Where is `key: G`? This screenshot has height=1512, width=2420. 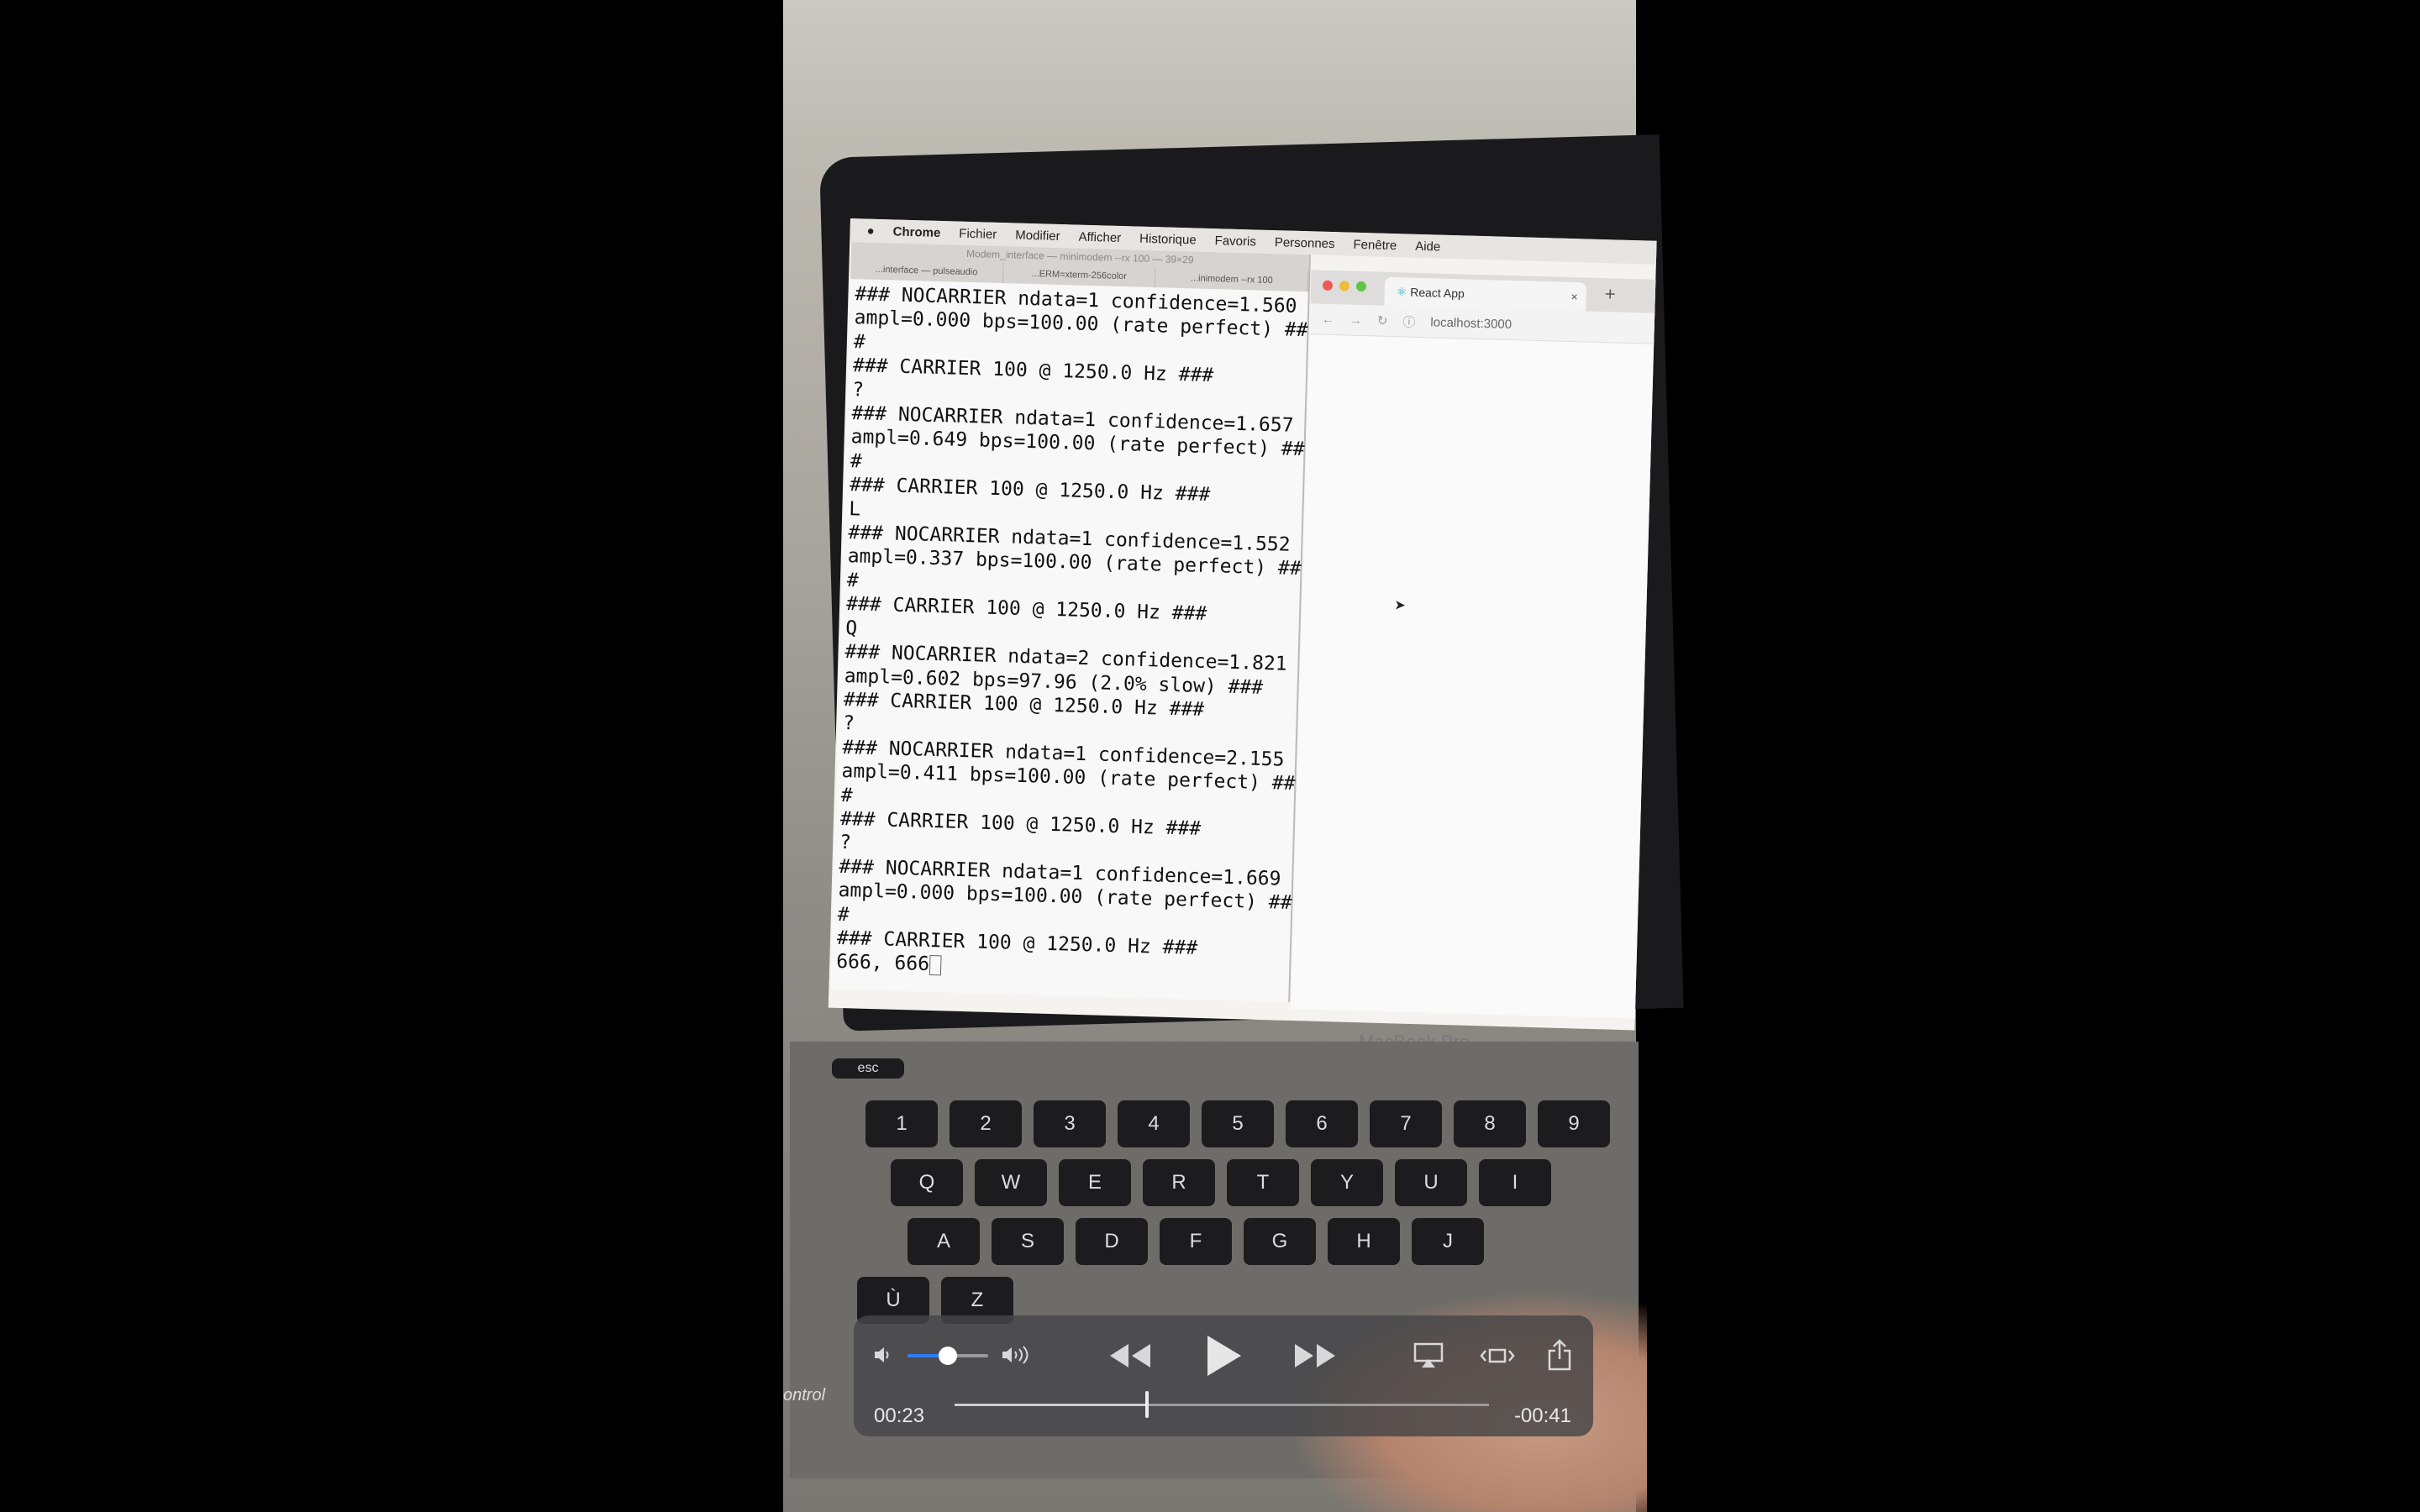
key: G is located at coordinates (1280, 1241).